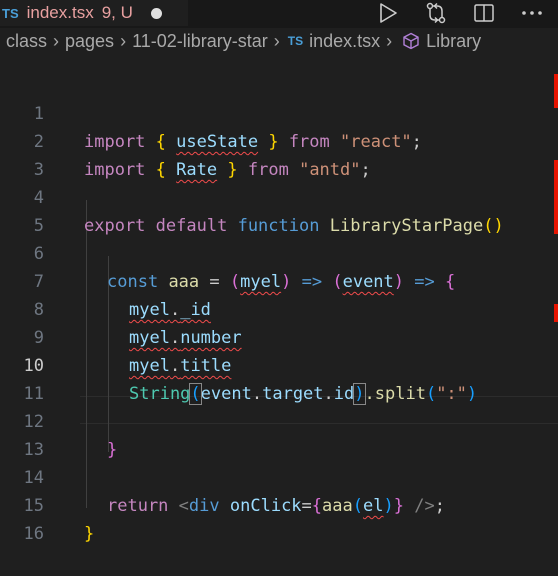 Image resolution: width=558 pixels, height=576 pixels. I want to click on code-line: 2 import { Rate } from "antd";, so click(279, 140).